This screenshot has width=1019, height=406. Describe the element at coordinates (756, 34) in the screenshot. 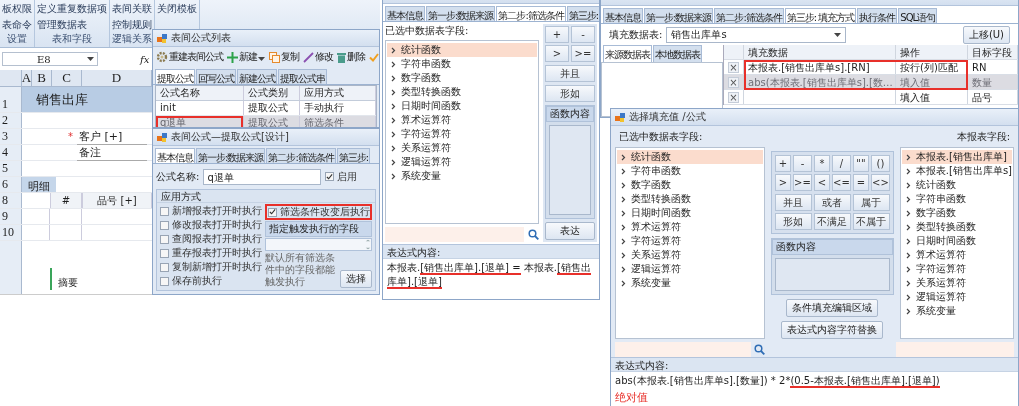

I see `table-dropdown: 销售出库单s` at that location.